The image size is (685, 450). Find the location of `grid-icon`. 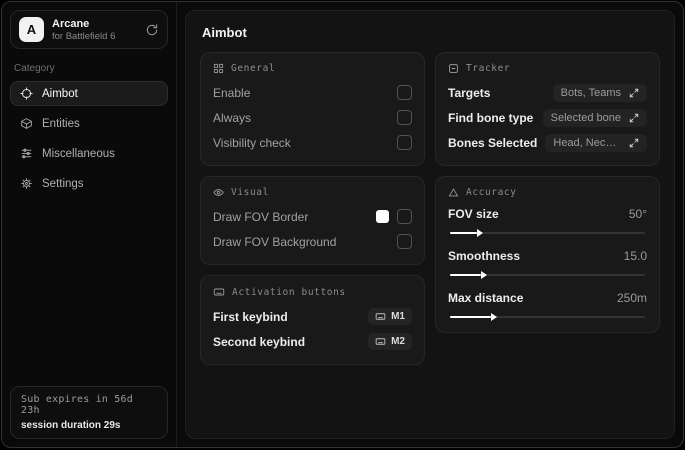

grid-icon is located at coordinates (218, 68).